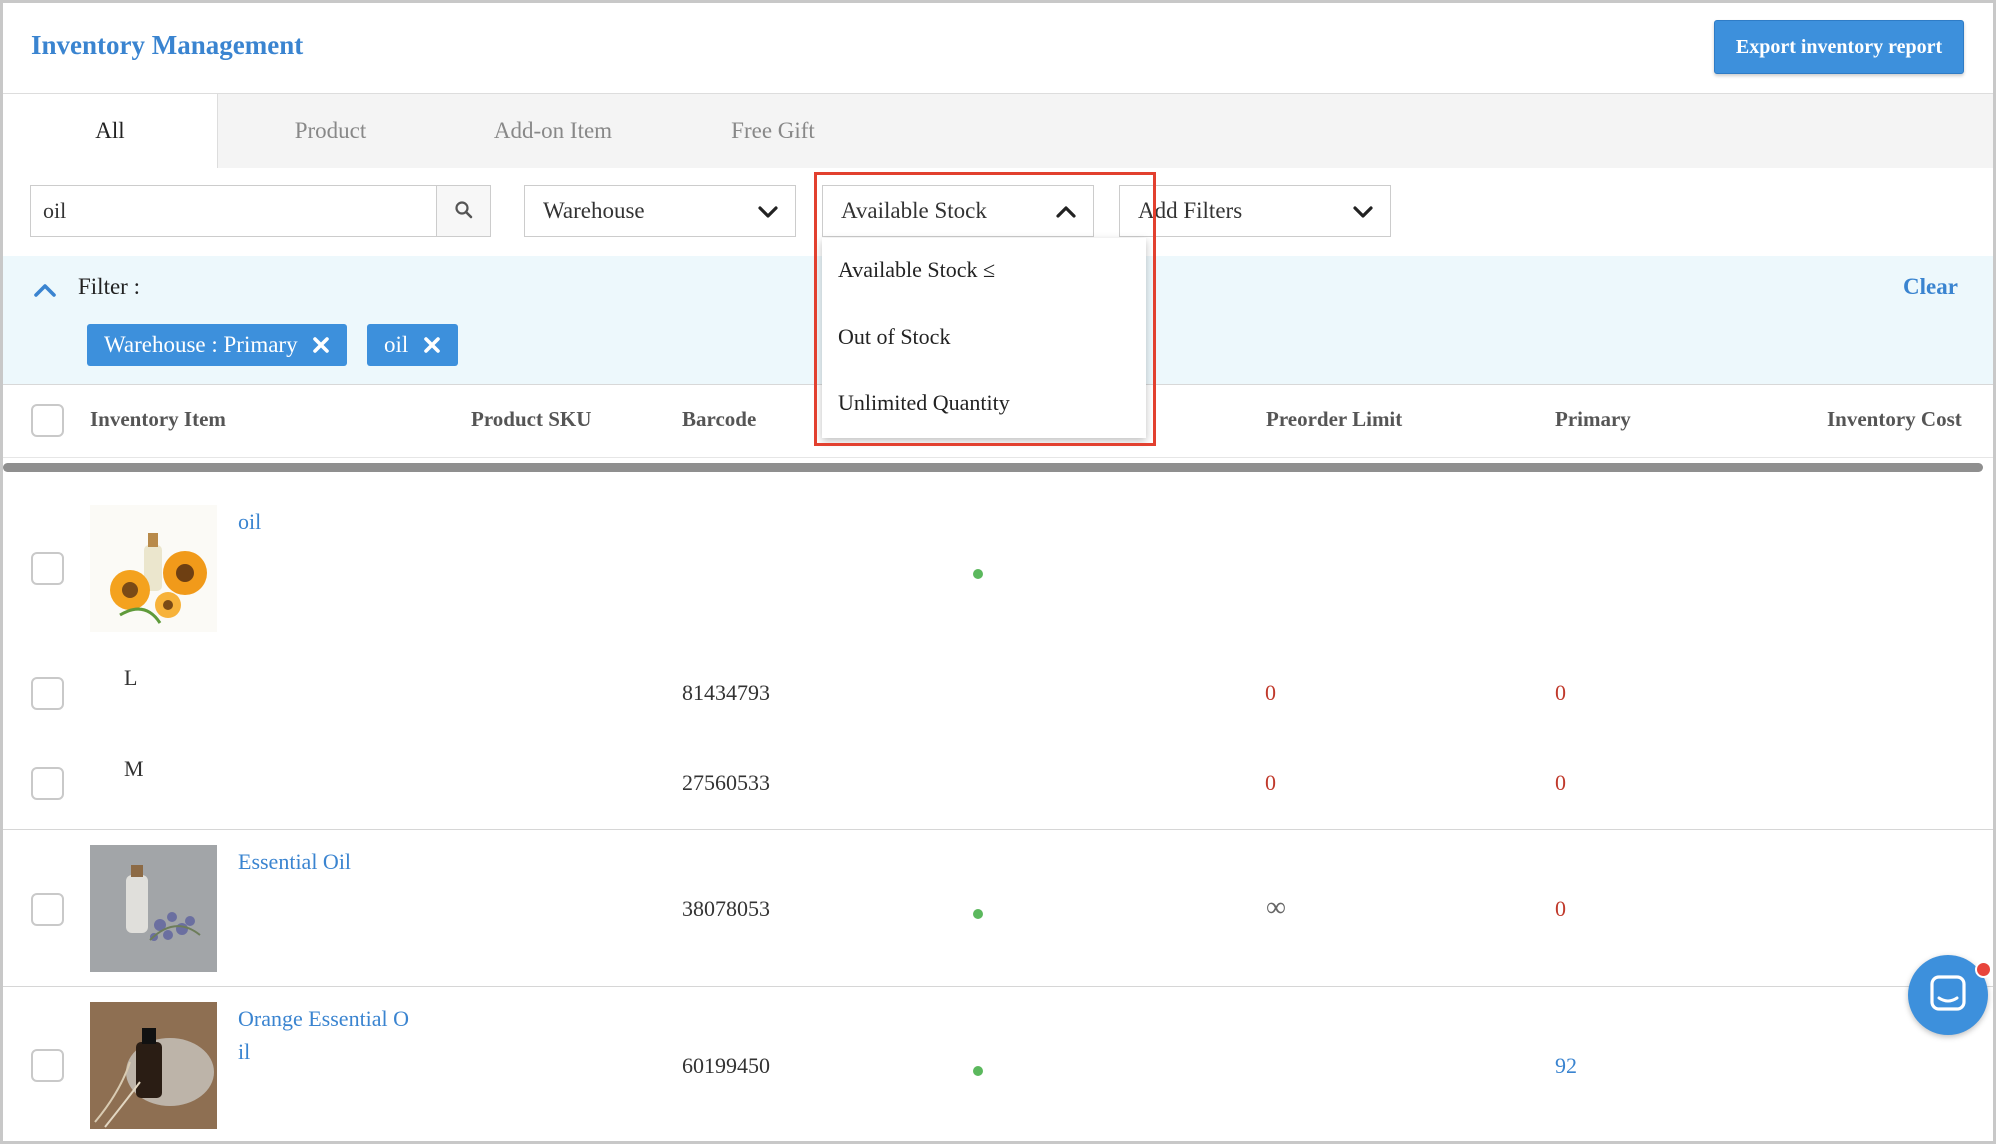 This screenshot has height=1144, width=1996. What do you see at coordinates (719, 419) in the screenshot?
I see `column-barcode: Barcode` at bounding box center [719, 419].